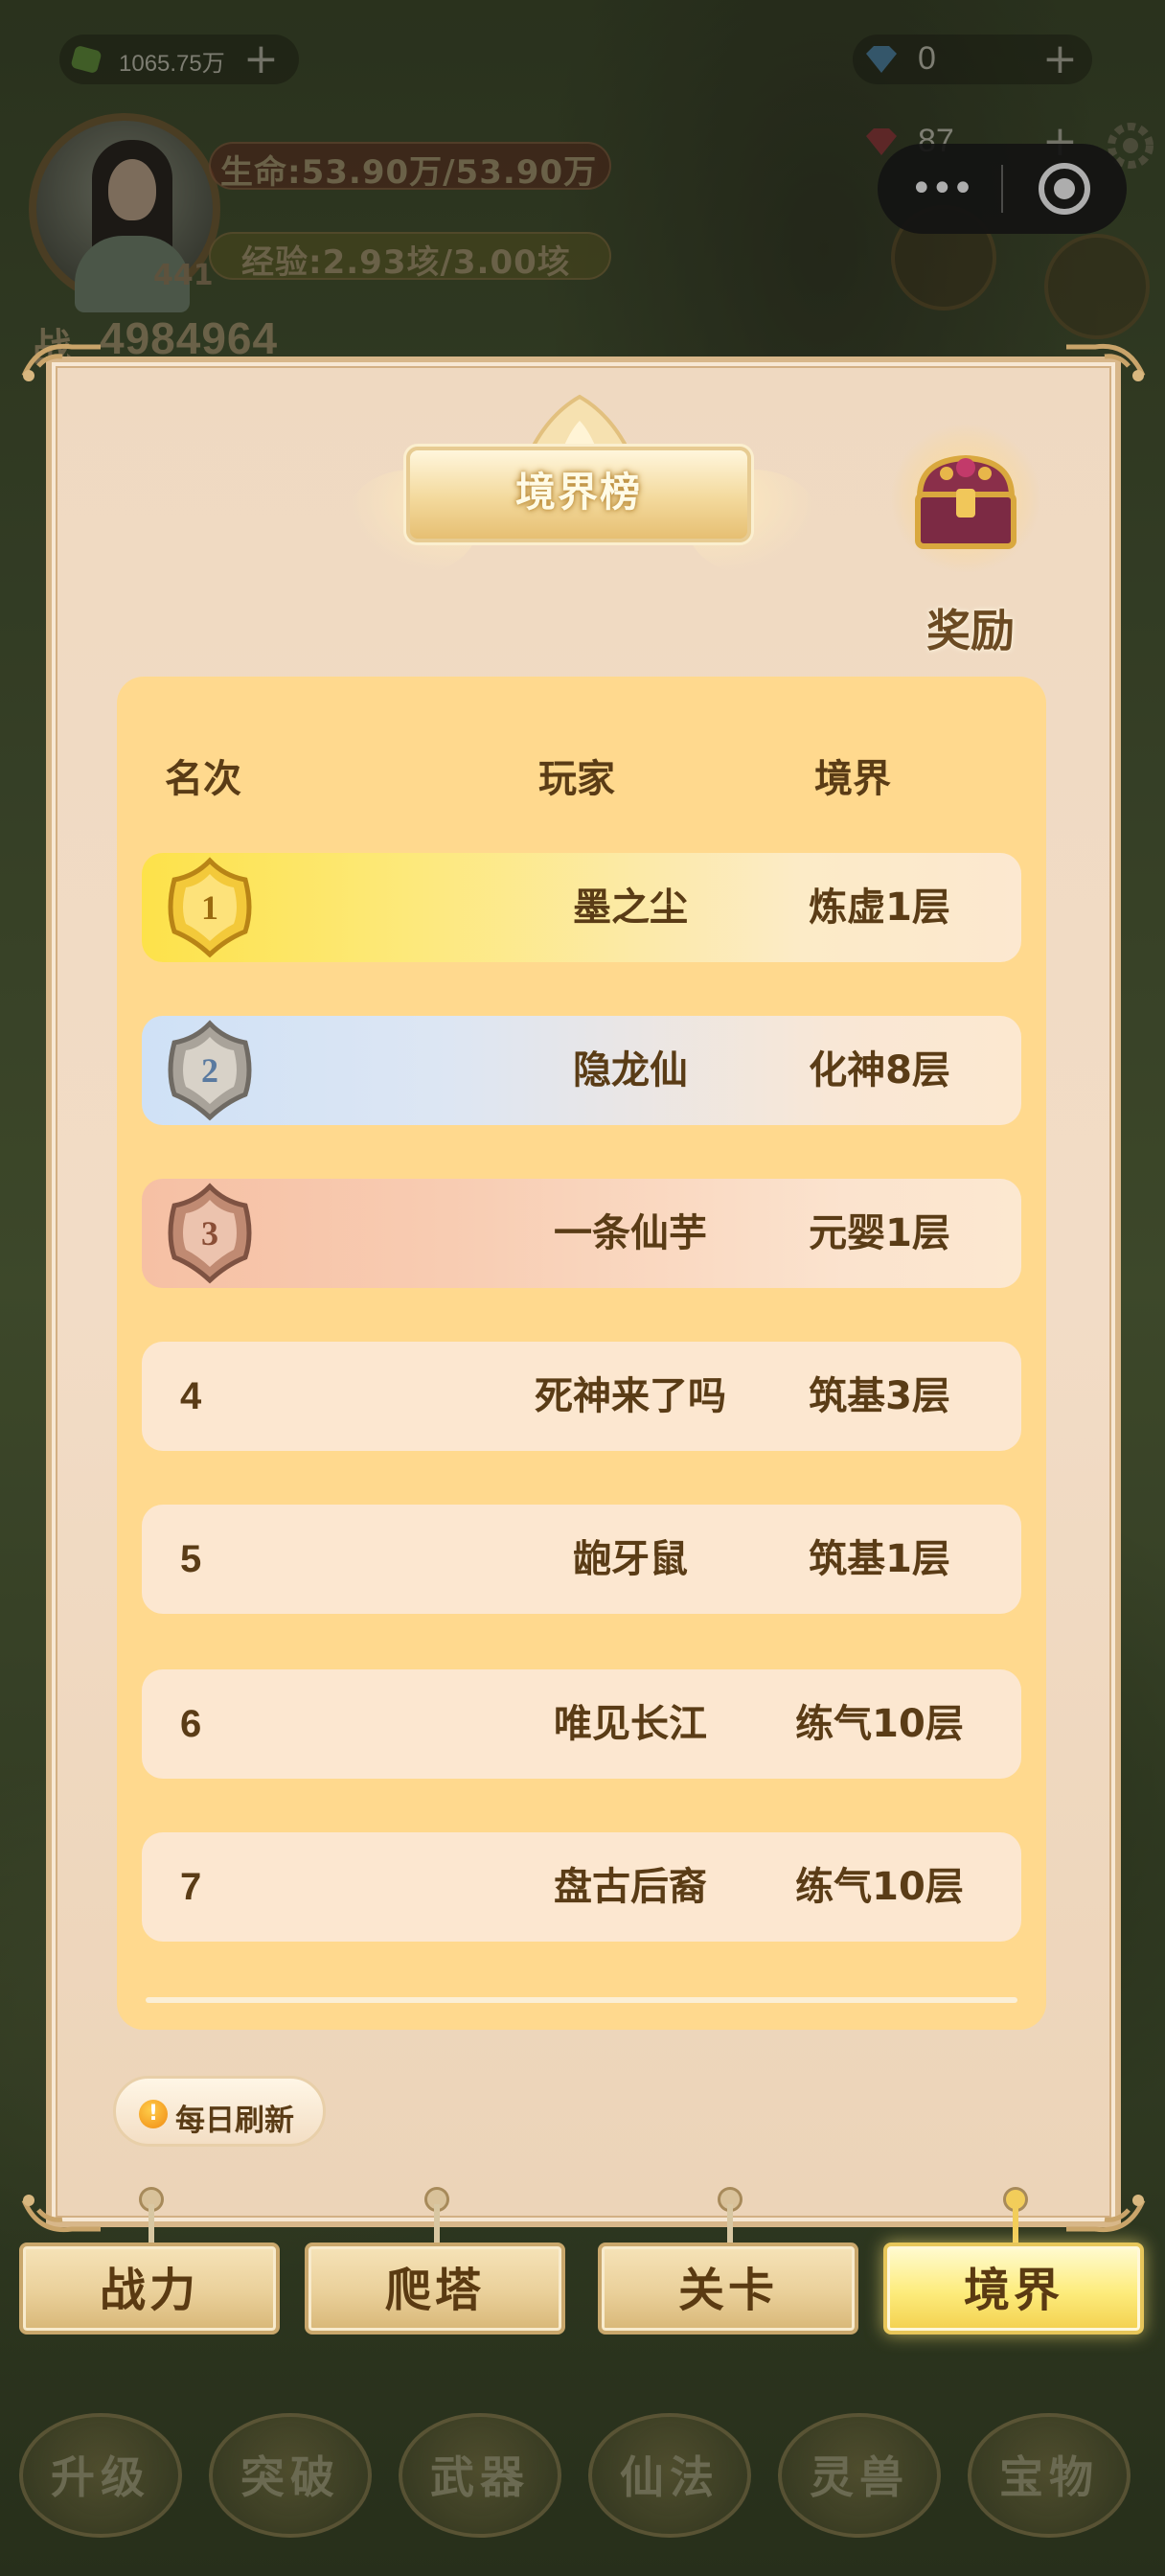 The width and height of the screenshot is (1165, 2576). What do you see at coordinates (631, 1233) in the screenshot?
I see `player-name: 一条仙芋` at bounding box center [631, 1233].